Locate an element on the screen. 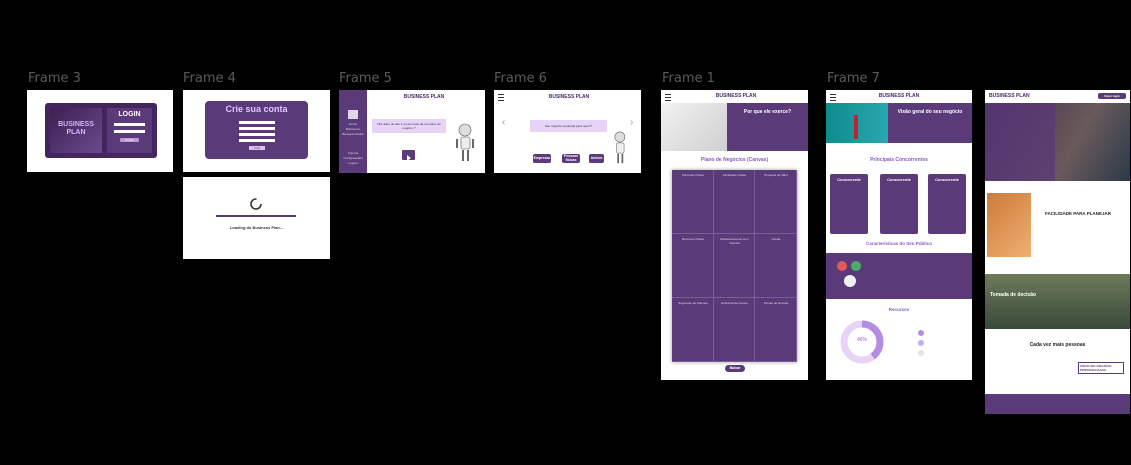  frame-3-login: BUSINESS PLAN LOGIN Entrar is located at coordinates (100, 131).